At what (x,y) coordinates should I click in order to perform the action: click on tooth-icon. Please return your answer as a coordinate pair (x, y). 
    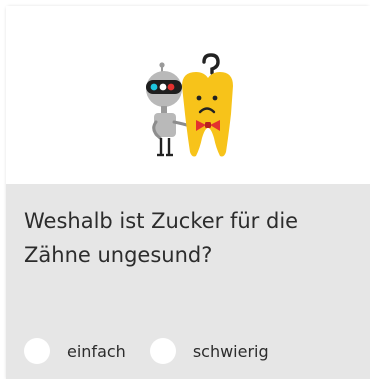
    Looking at the image, I should click on (207, 114).